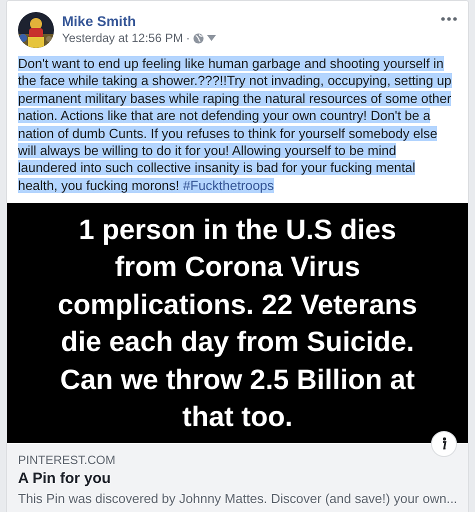  I want to click on link-title: A Pin for you, so click(65, 479).